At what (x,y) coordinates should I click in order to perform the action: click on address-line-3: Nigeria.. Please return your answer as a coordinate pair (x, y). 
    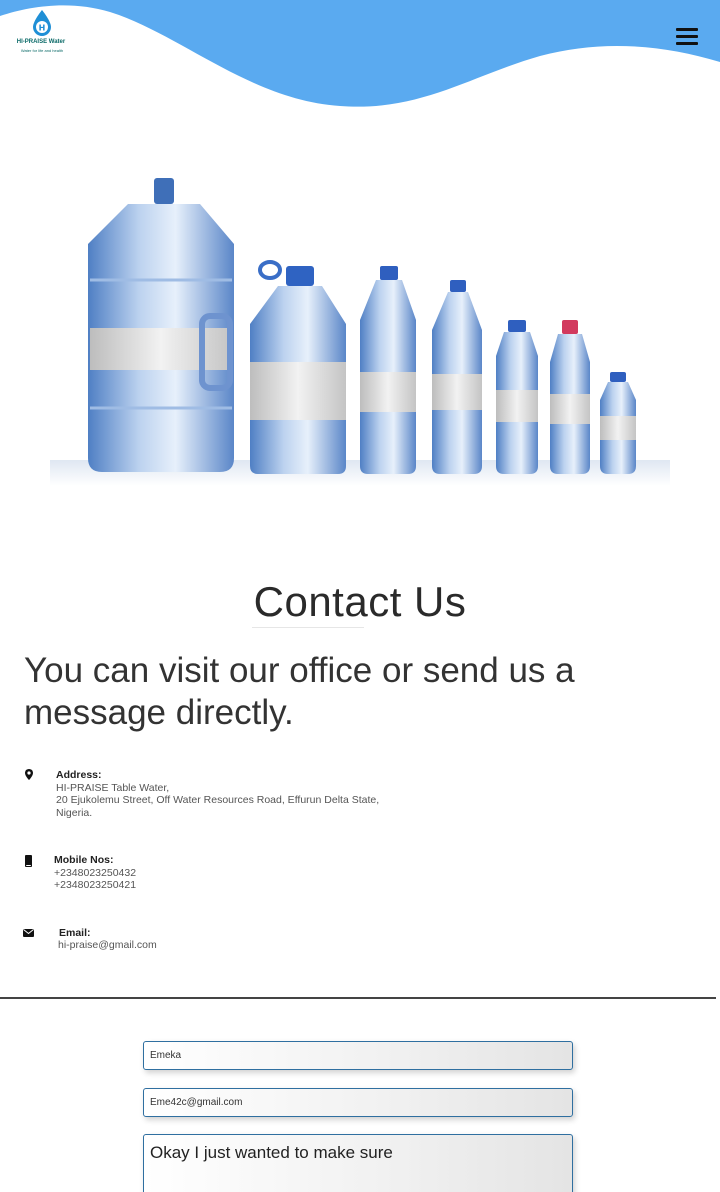
    Looking at the image, I should click on (74, 813).